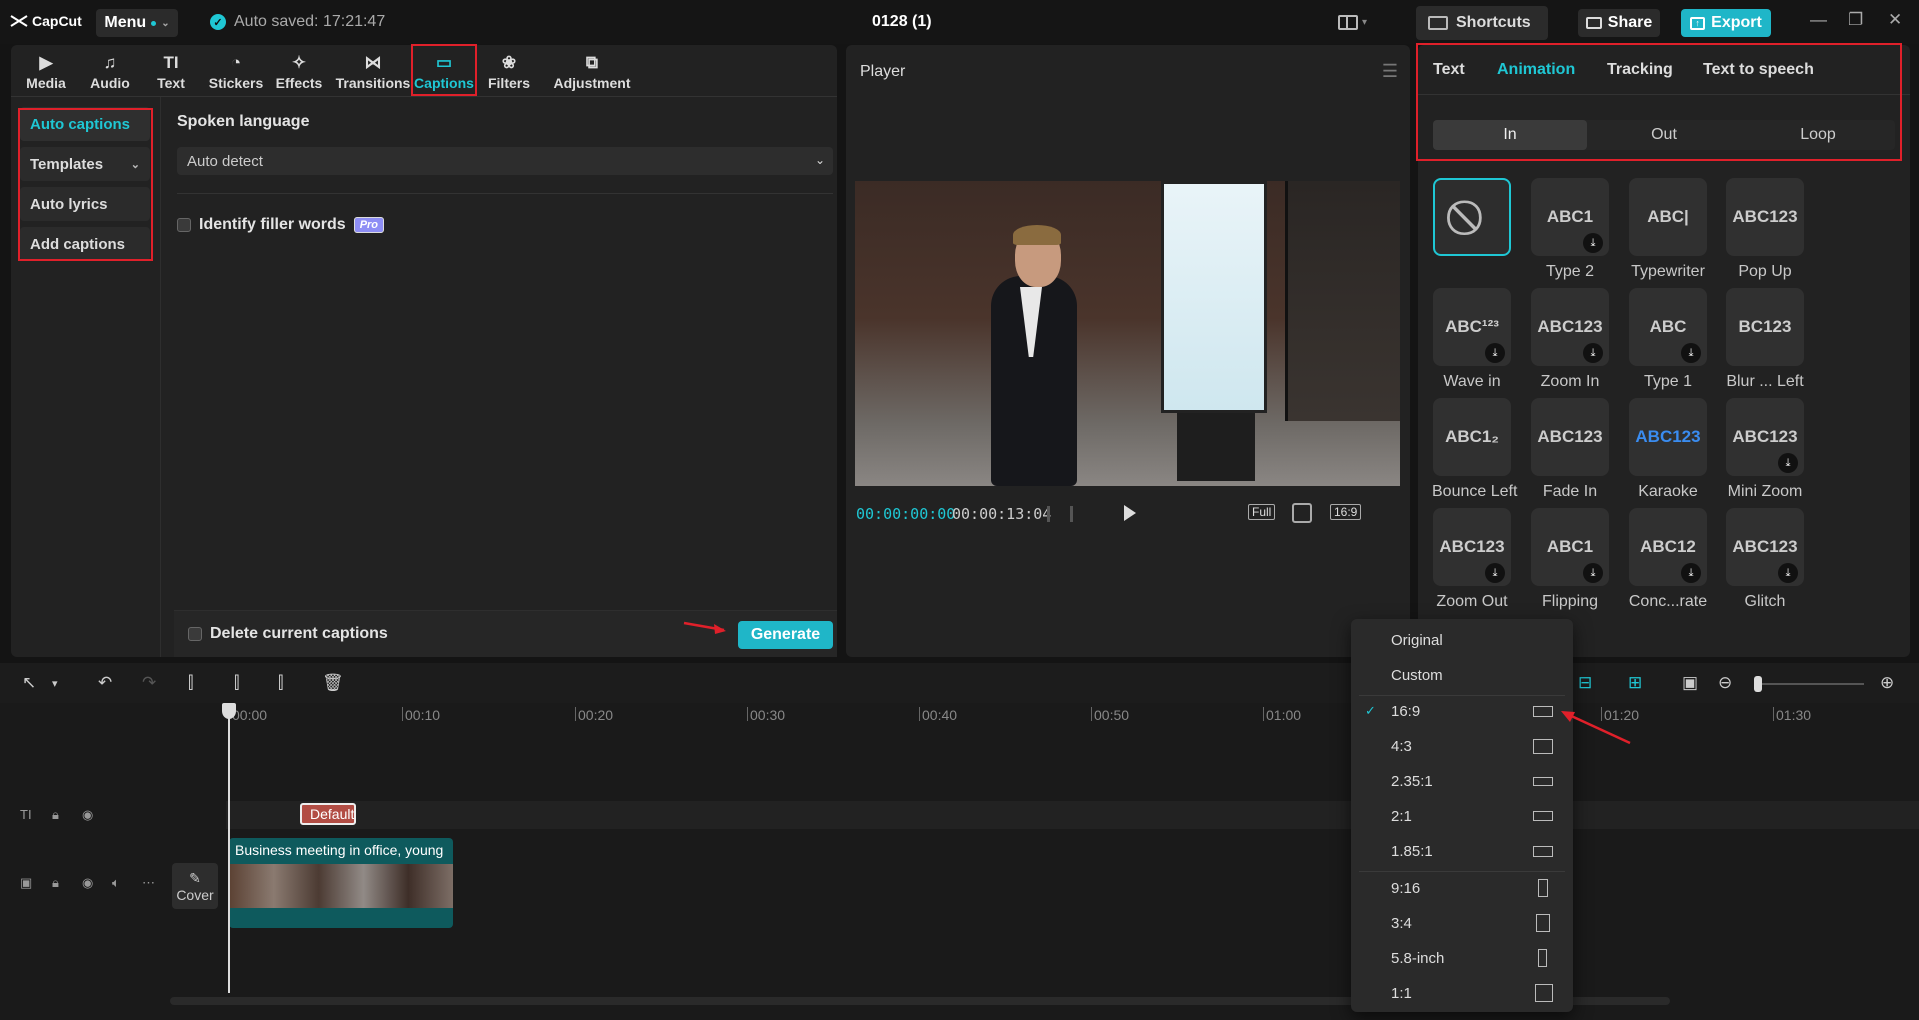 Image resolution: width=1919 pixels, height=1020 pixels. Describe the element at coordinates (592, 72) in the screenshot. I see `tool-adjustment: ⧉ Adjustment` at that location.